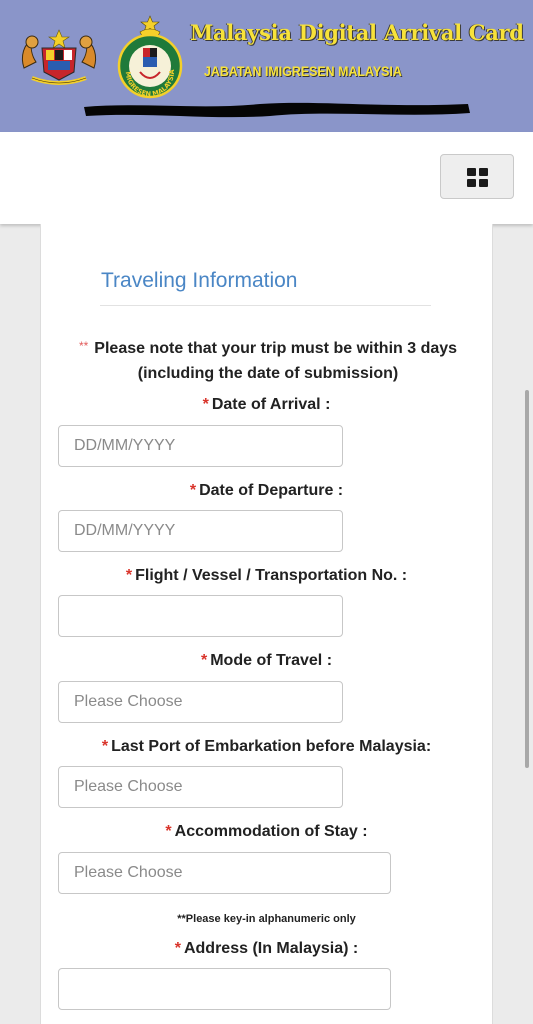 Image resolution: width=533 pixels, height=1024 pixels. I want to click on address-input, so click(224, 989).